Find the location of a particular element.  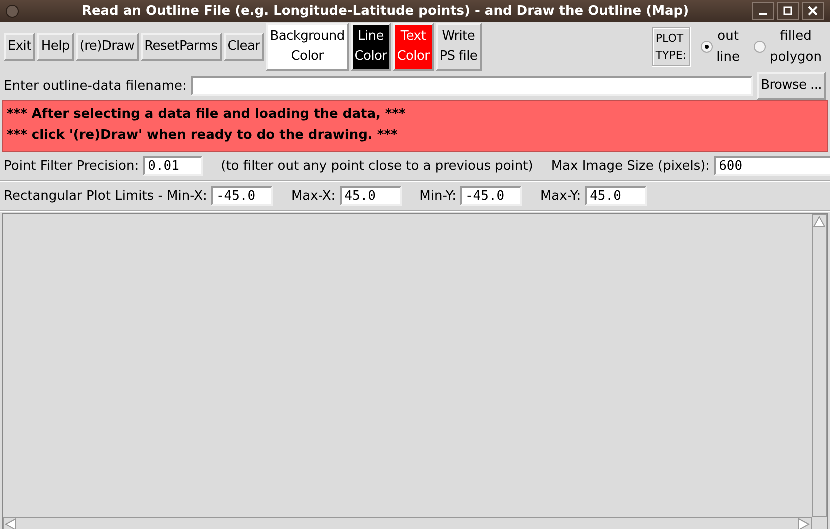

window-title: Read an Outline File (e.g. Longitude-Latitude points) - and Draw the Outline (Map) is located at coordinates (385, 11).